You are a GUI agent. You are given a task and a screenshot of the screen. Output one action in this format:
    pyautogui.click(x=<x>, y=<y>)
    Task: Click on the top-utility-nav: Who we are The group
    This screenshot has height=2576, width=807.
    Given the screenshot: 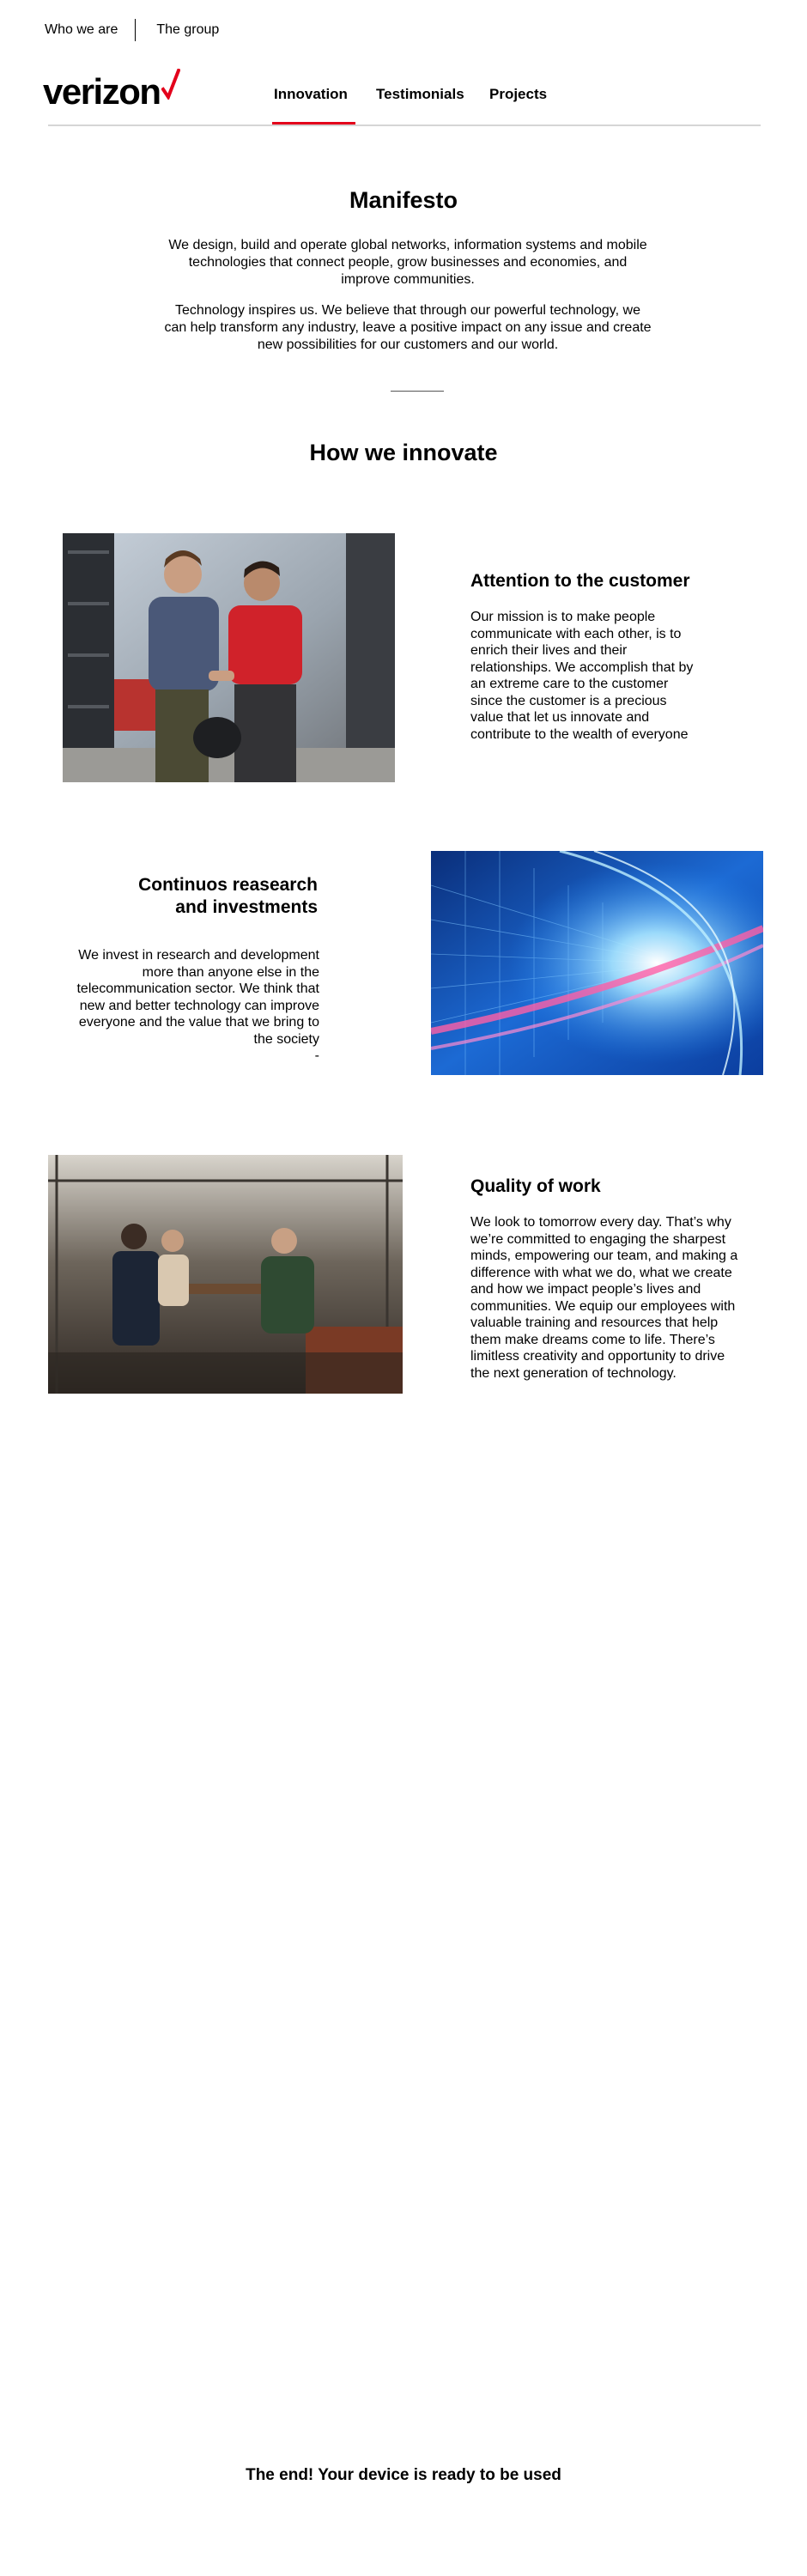 What is the action you would take?
    pyautogui.click(x=132, y=30)
    